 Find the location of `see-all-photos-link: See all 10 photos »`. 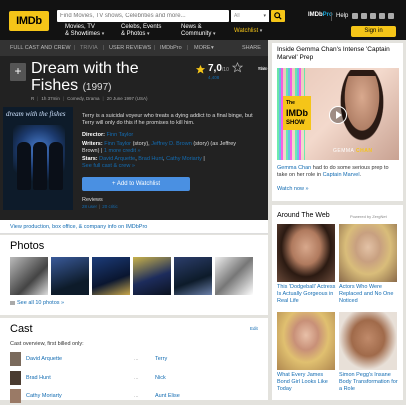

see-all-photos-link: See all 10 photos » is located at coordinates (37, 303).